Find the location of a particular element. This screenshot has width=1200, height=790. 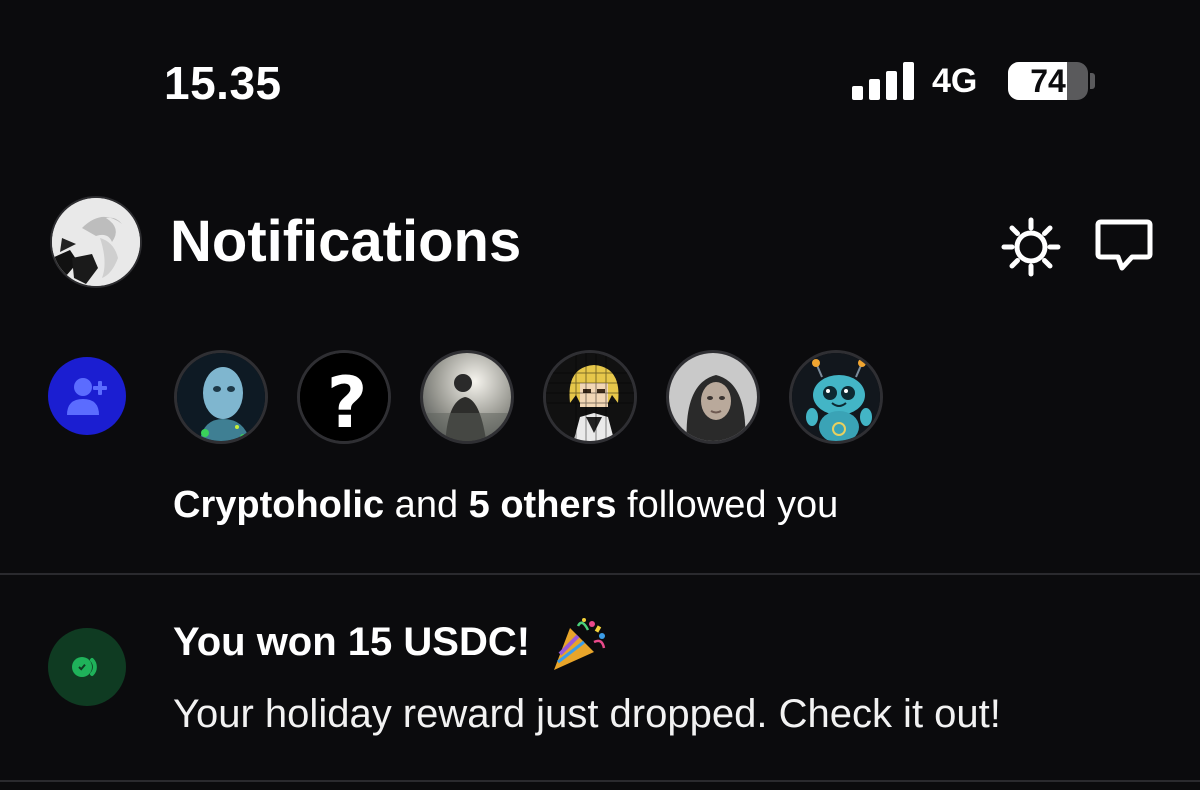

status-time: 15.35 is located at coordinates (223, 83).